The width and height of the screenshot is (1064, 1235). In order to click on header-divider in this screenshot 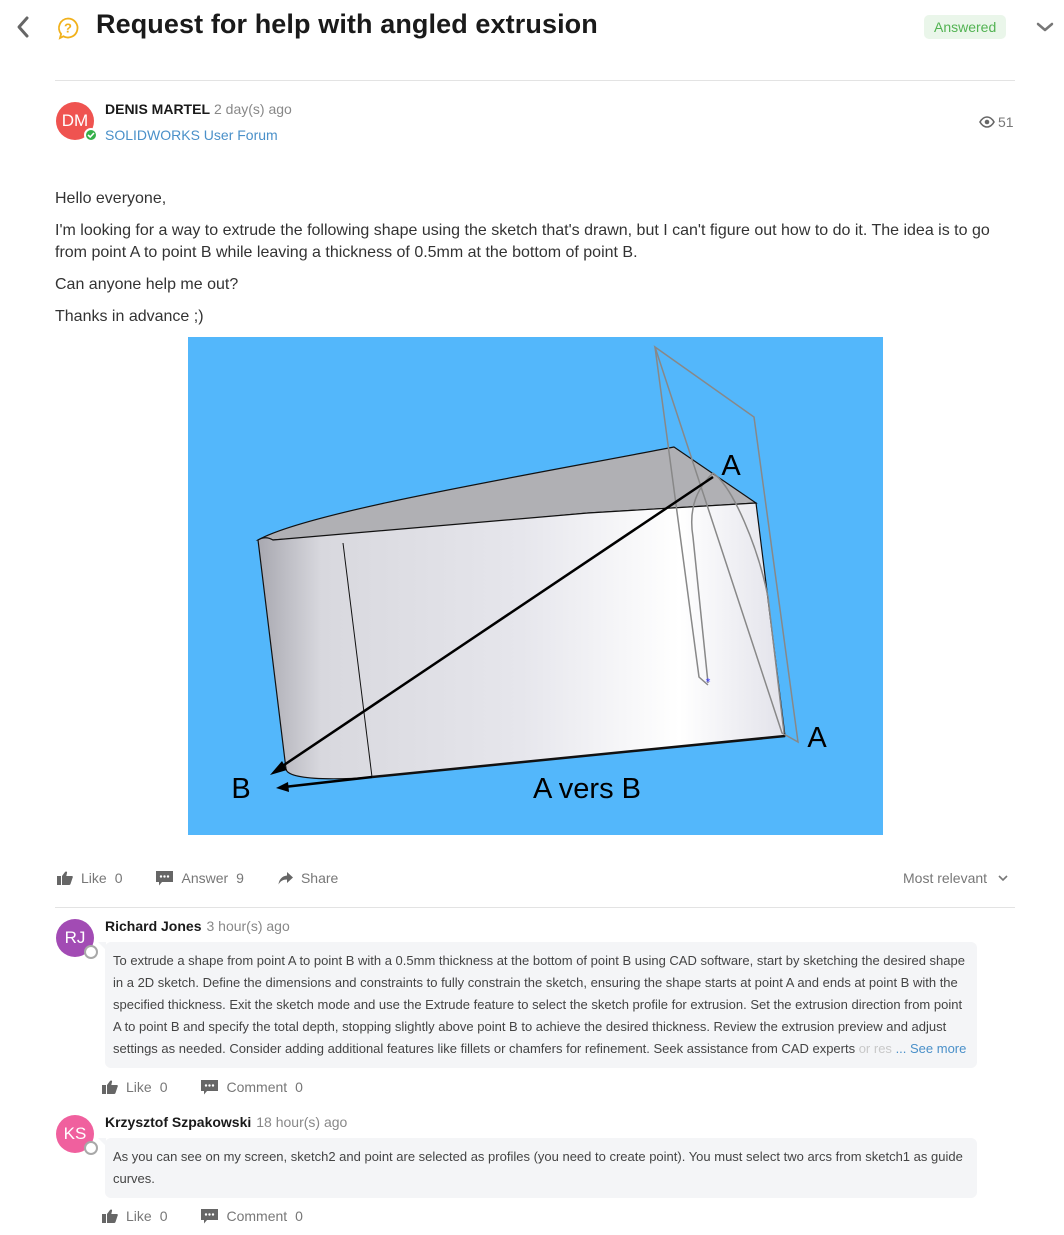, I will do `click(535, 80)`.